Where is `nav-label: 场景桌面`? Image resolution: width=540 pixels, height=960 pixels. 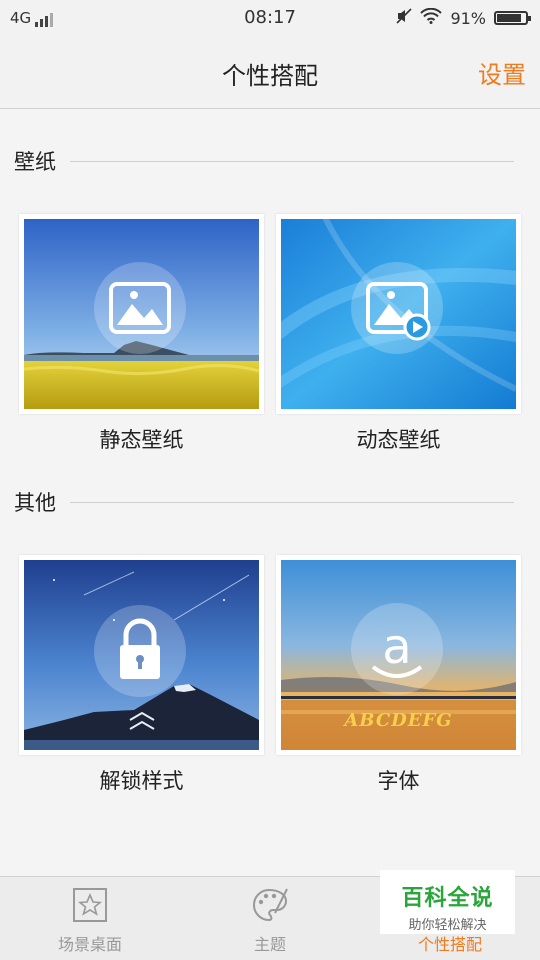 nav-label: 场景桌面 is located at coordinates (89, 944).